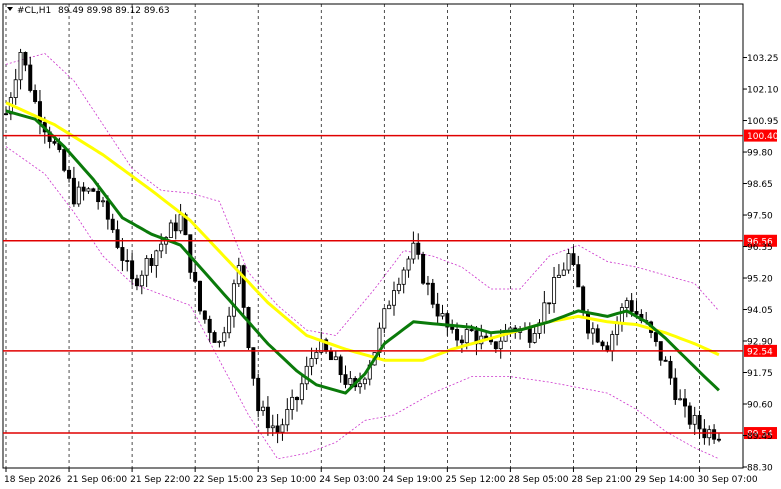 This screenshot has height=489, width=781. I want to click on ohlc-values: 89.49 89.98 89.12 89.63, so click(114, 11).